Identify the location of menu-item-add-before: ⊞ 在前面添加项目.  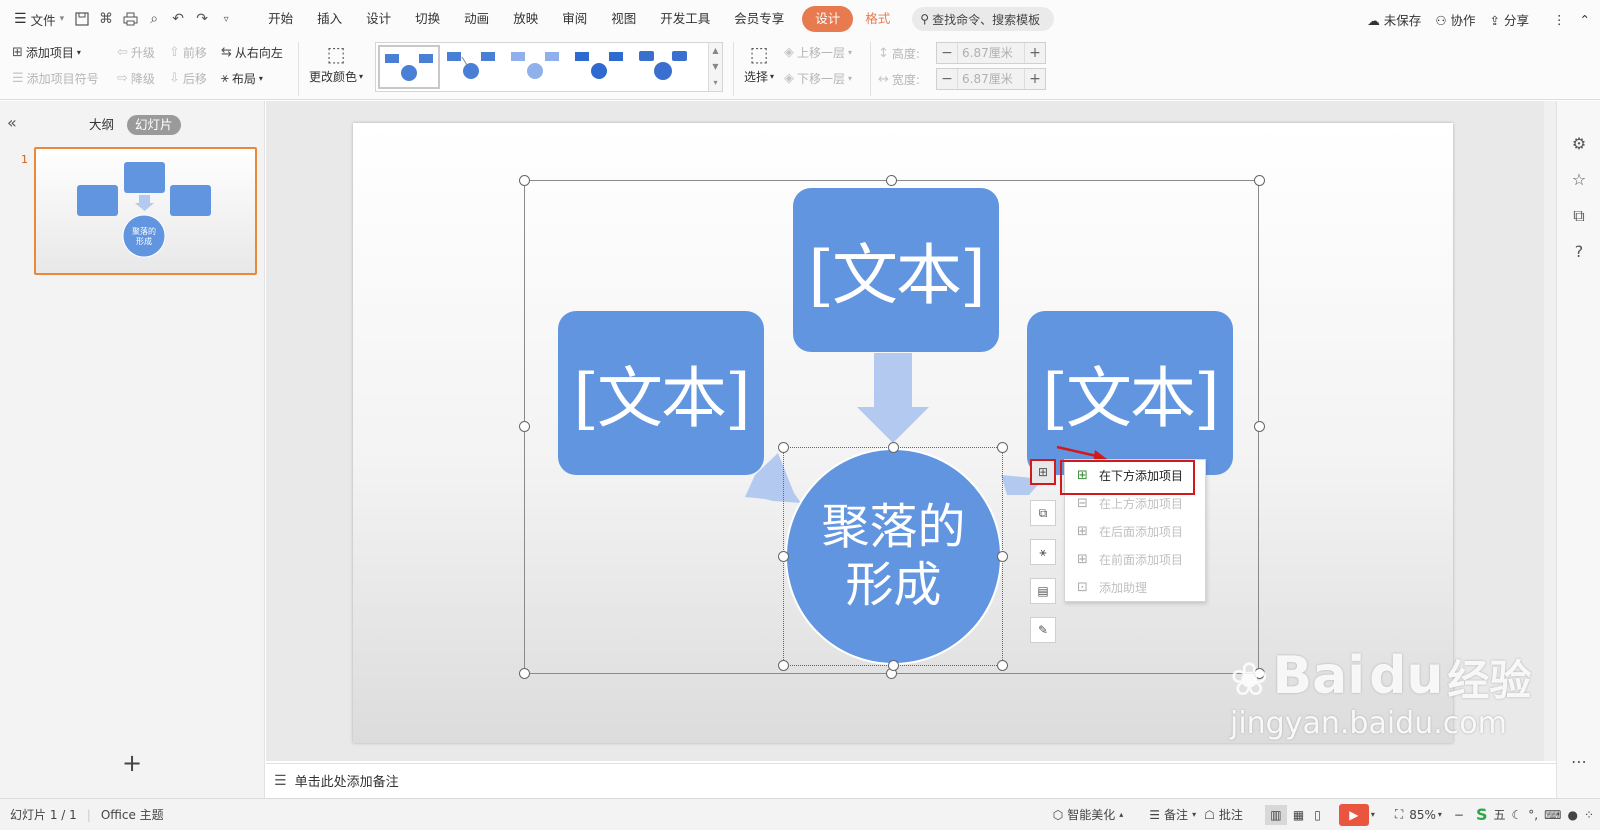
(1135, 559).